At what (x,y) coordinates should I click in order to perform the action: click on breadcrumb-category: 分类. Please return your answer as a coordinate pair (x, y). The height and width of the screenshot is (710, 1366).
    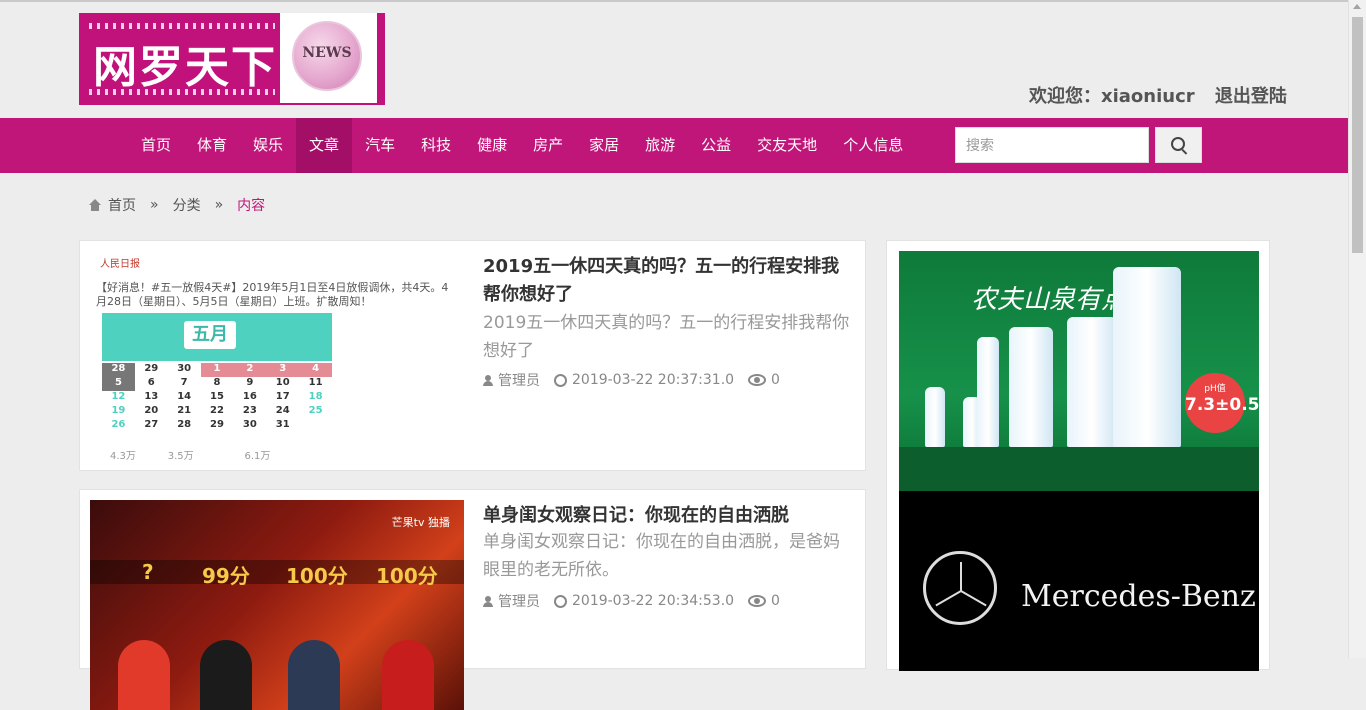
    Looking at the image, I should click on (187, 205).